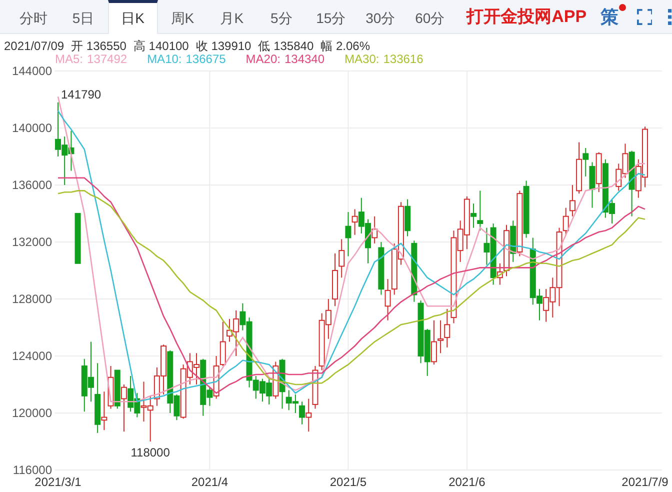 The height and width of the screenshot is (492, 672). What do you see at coordinates (645, 482) in the screenshot?
I see `axis-tick-label: 2021/7/9` at bounding box center [645, 482].